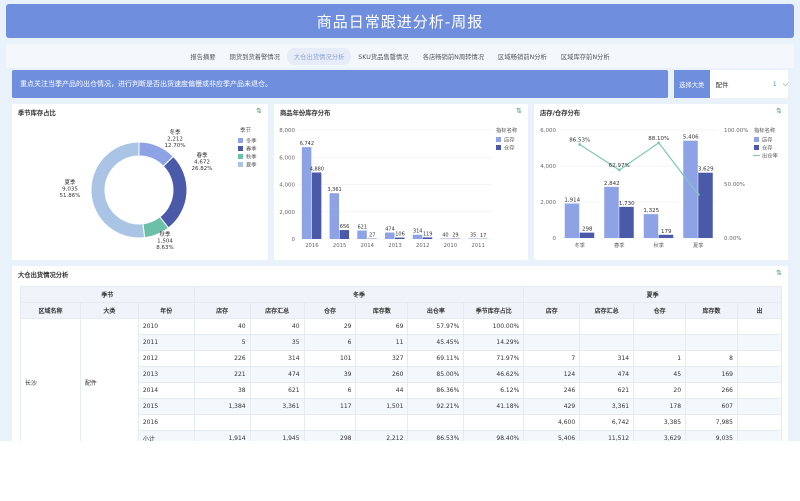 The height and width of the screenshot is (501, 800). Describe the element at coordinates (690, 189) in the screenshot. I see `bar-店存-夏季` at that location.